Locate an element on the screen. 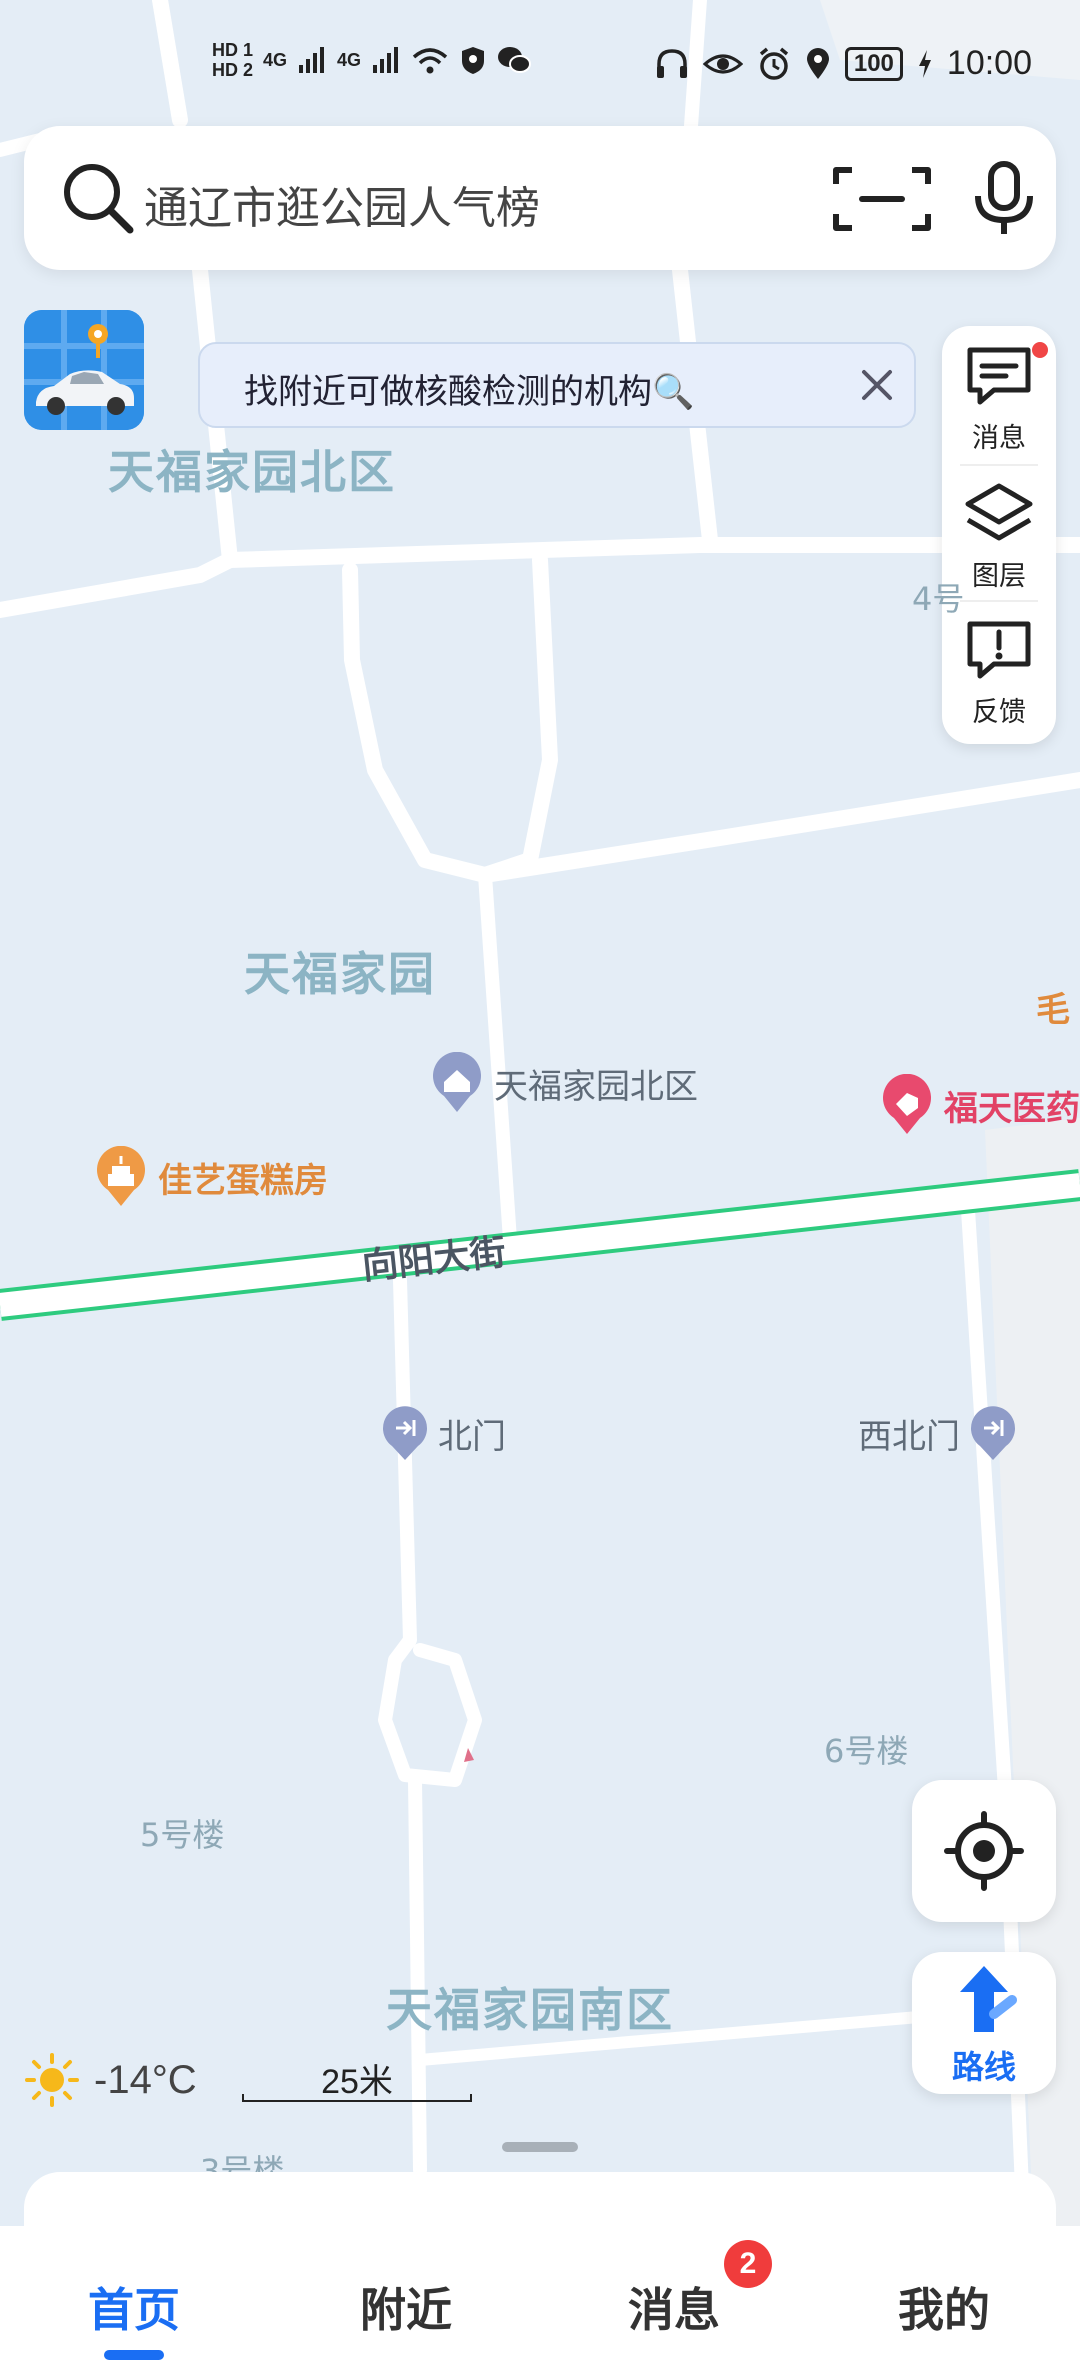 The height and width of the screenshot is (2376, 1080). sim-indicators: HD 1 HD 2 is located at coordinates (232, 60).